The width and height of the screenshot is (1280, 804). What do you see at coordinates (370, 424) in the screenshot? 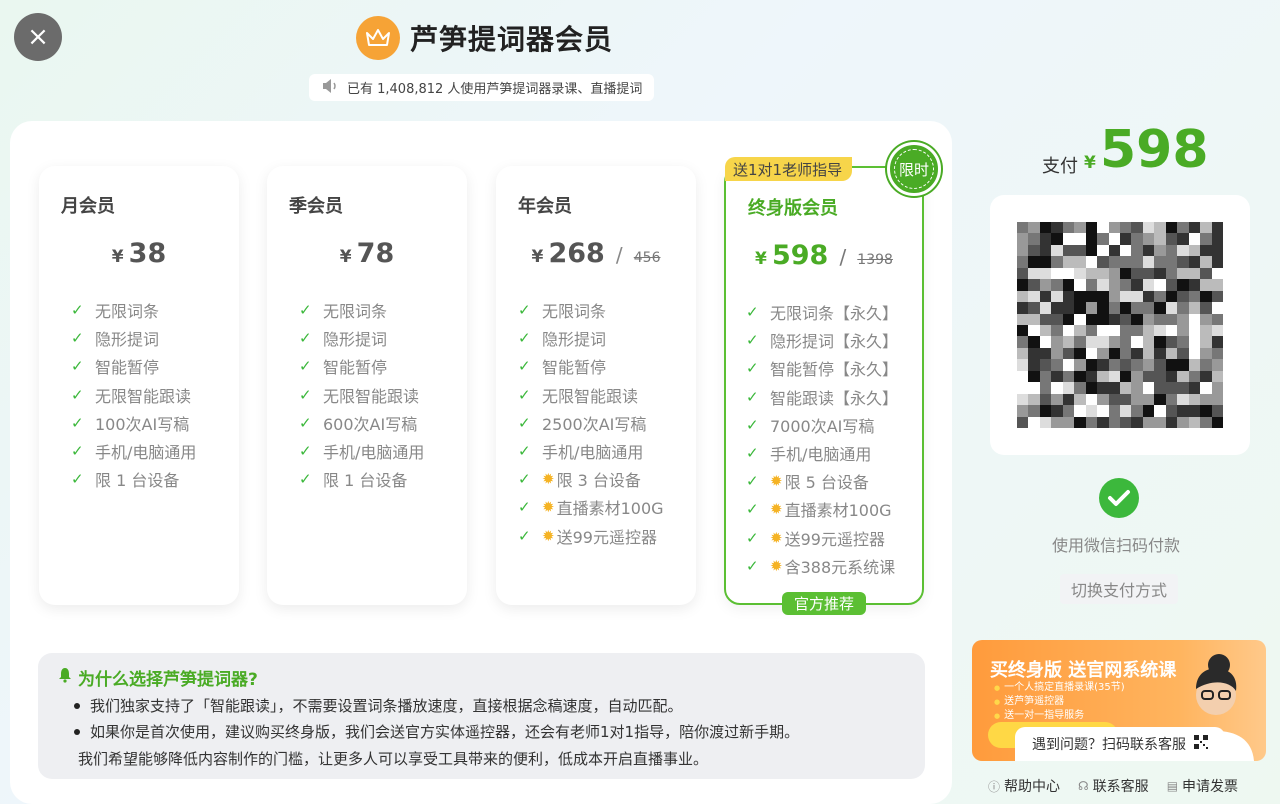
I see `feature-text: 600次AI写稿` at bounding box center [370, 424].